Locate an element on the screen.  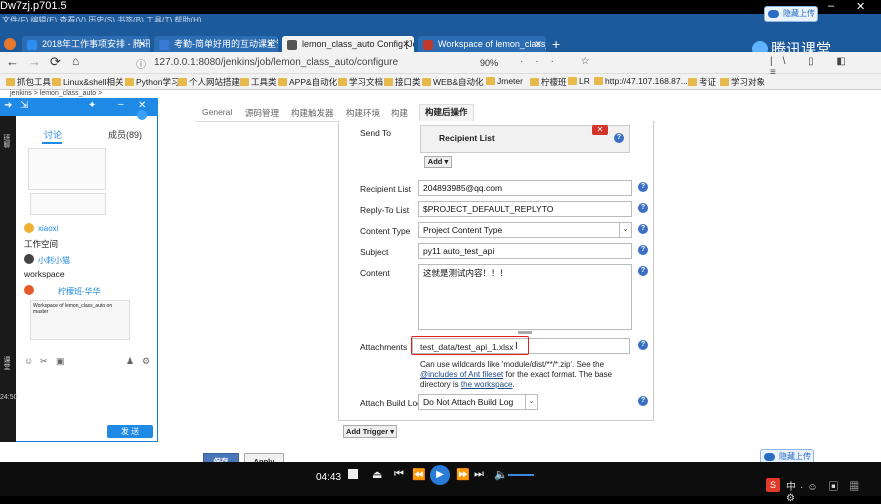
recipient-list-input: 204893985@qq.com is located at coordinates (525, 188).